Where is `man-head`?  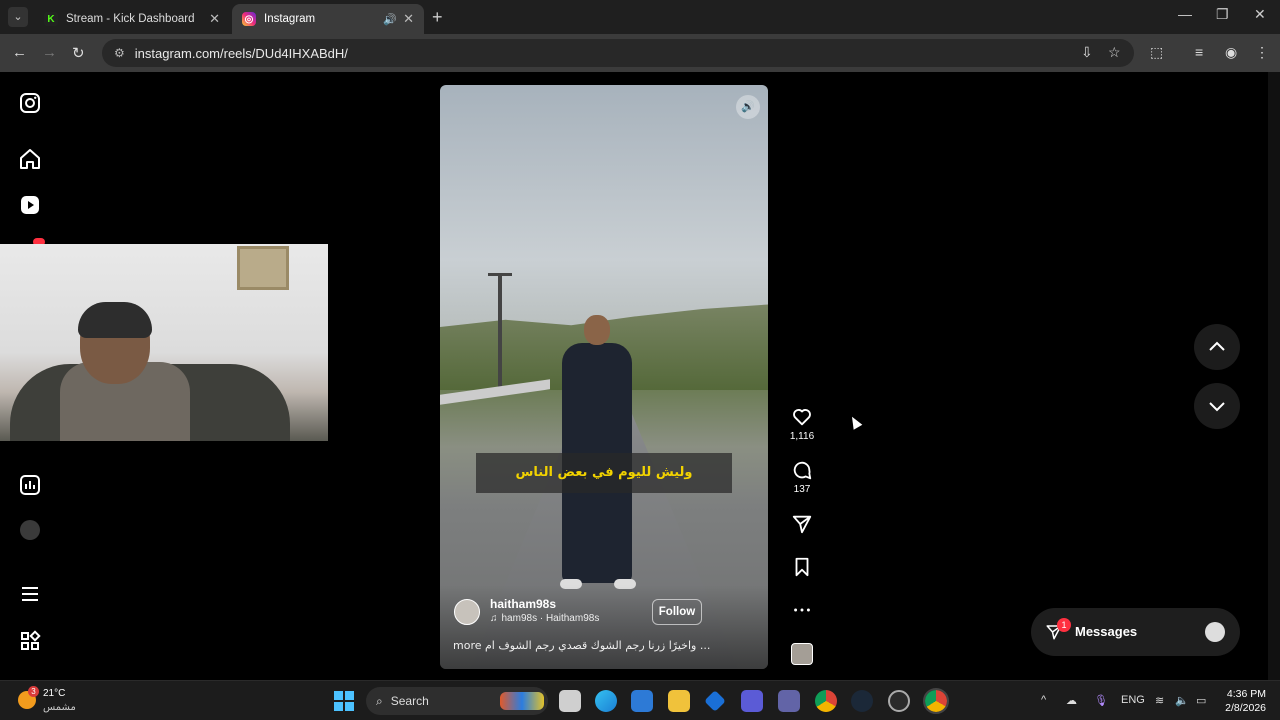
man-head is located at coordinates (597, 330).